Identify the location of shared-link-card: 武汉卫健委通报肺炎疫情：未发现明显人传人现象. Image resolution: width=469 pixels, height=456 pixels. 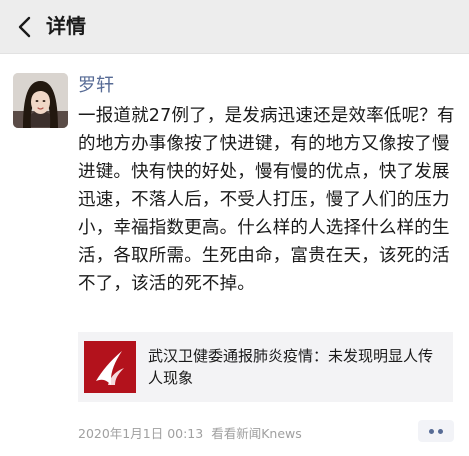
(265, 367).